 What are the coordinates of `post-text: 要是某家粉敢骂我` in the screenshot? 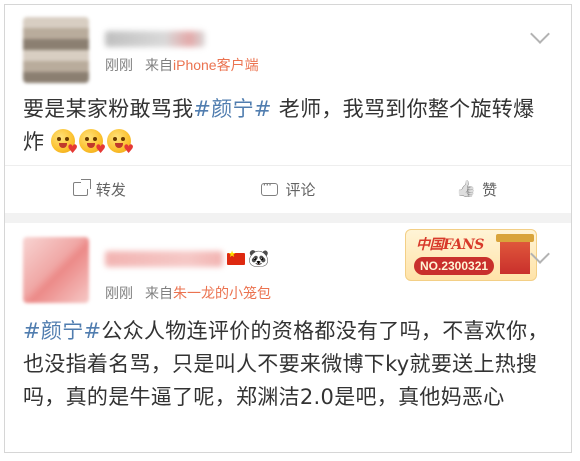 It's located at (108, 109).